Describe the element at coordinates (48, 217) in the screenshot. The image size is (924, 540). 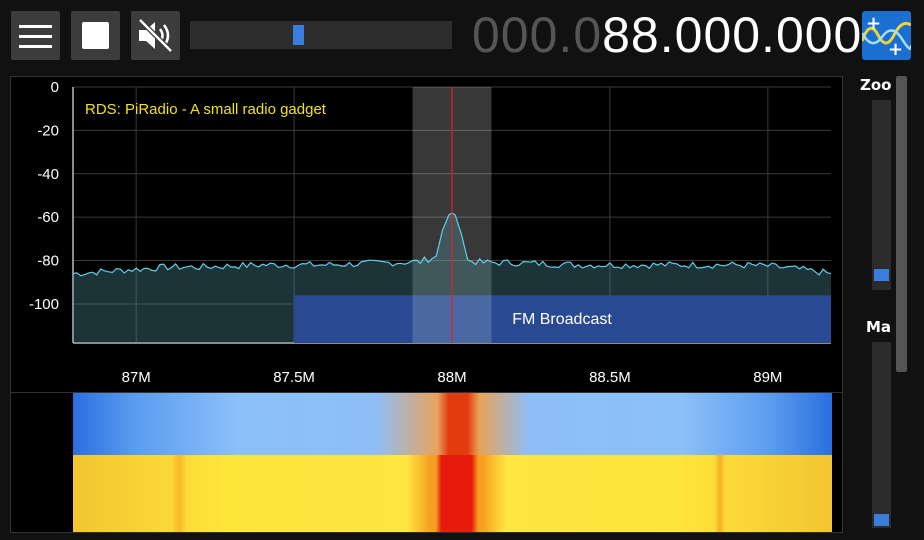
I see `y-tick-label: -60` at that location.